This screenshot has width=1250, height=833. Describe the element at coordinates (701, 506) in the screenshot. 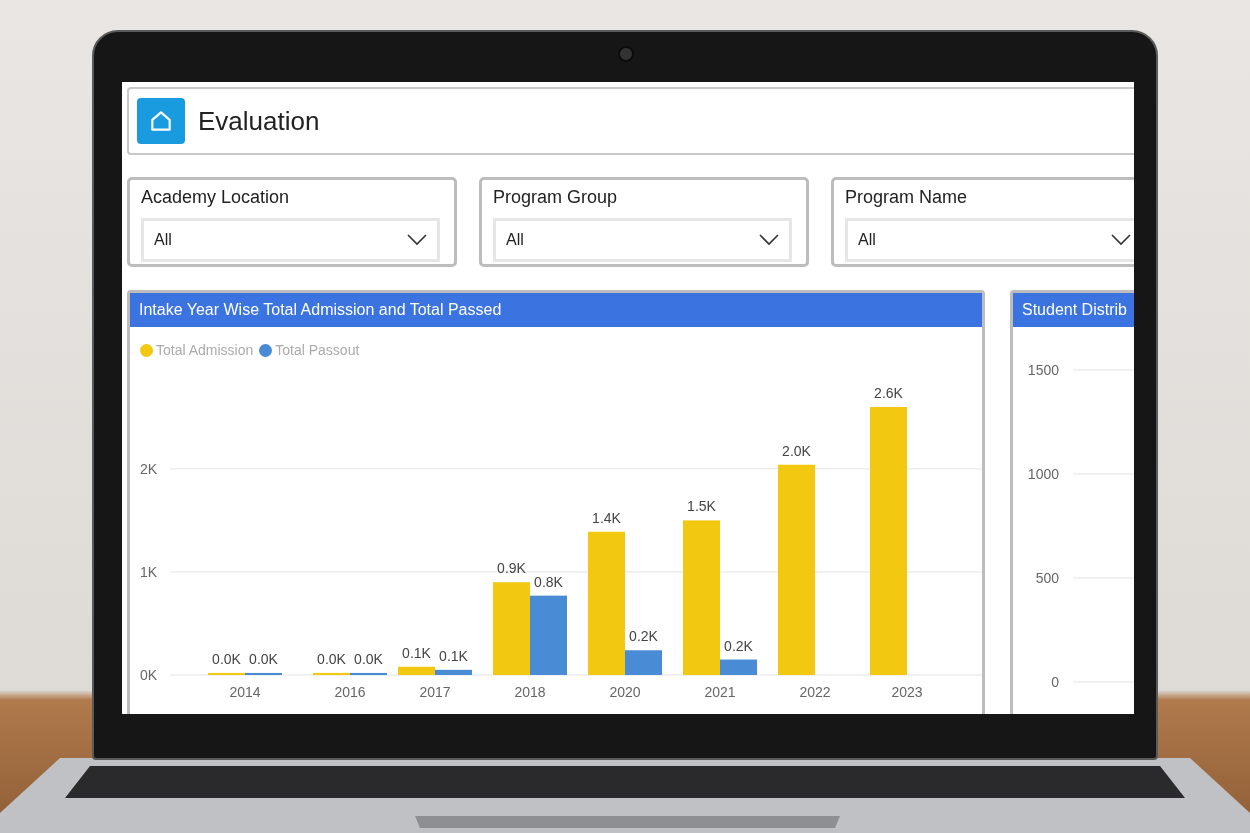

I see `data-label: 1.5K` at that location.